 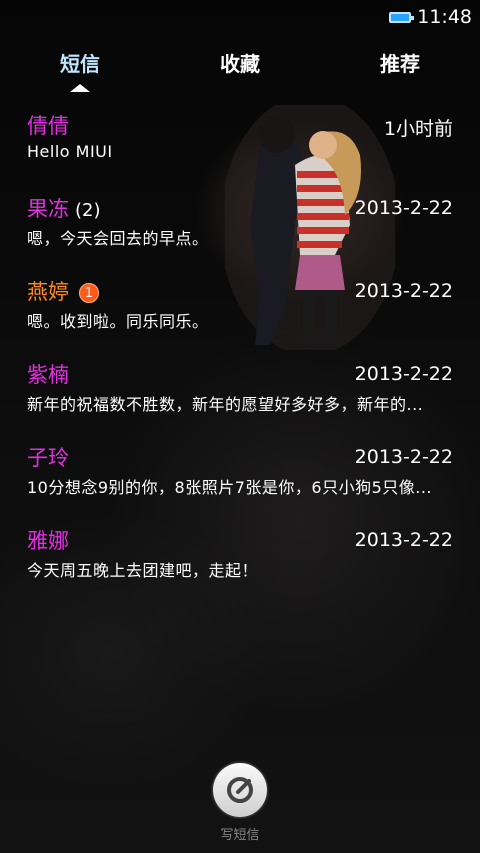 What do you see at coordinates (240, 17) in the screenshot?
I see `status-bar: 11:48` at bounding box center [240, 17].